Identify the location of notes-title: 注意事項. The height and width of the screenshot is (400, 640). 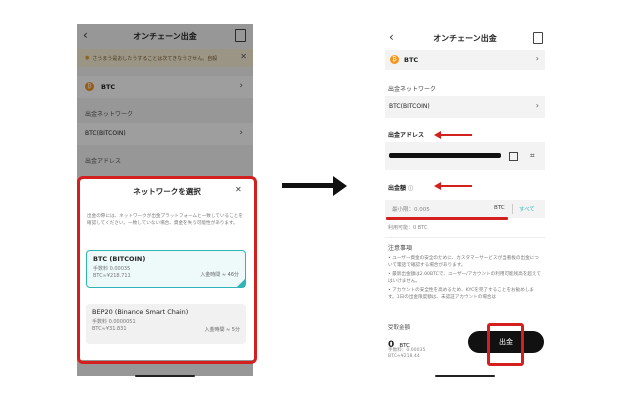
(400, 248).